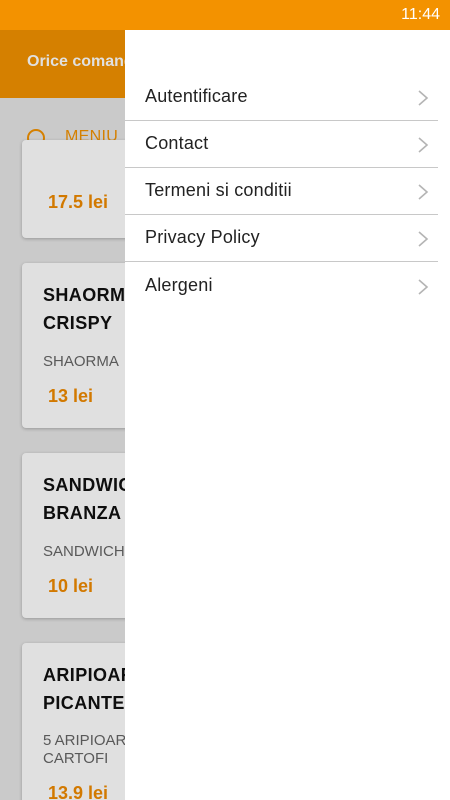 The image size is (450, 800). I want to click on drawer-item-label: Autentificare, so click(196, 96).